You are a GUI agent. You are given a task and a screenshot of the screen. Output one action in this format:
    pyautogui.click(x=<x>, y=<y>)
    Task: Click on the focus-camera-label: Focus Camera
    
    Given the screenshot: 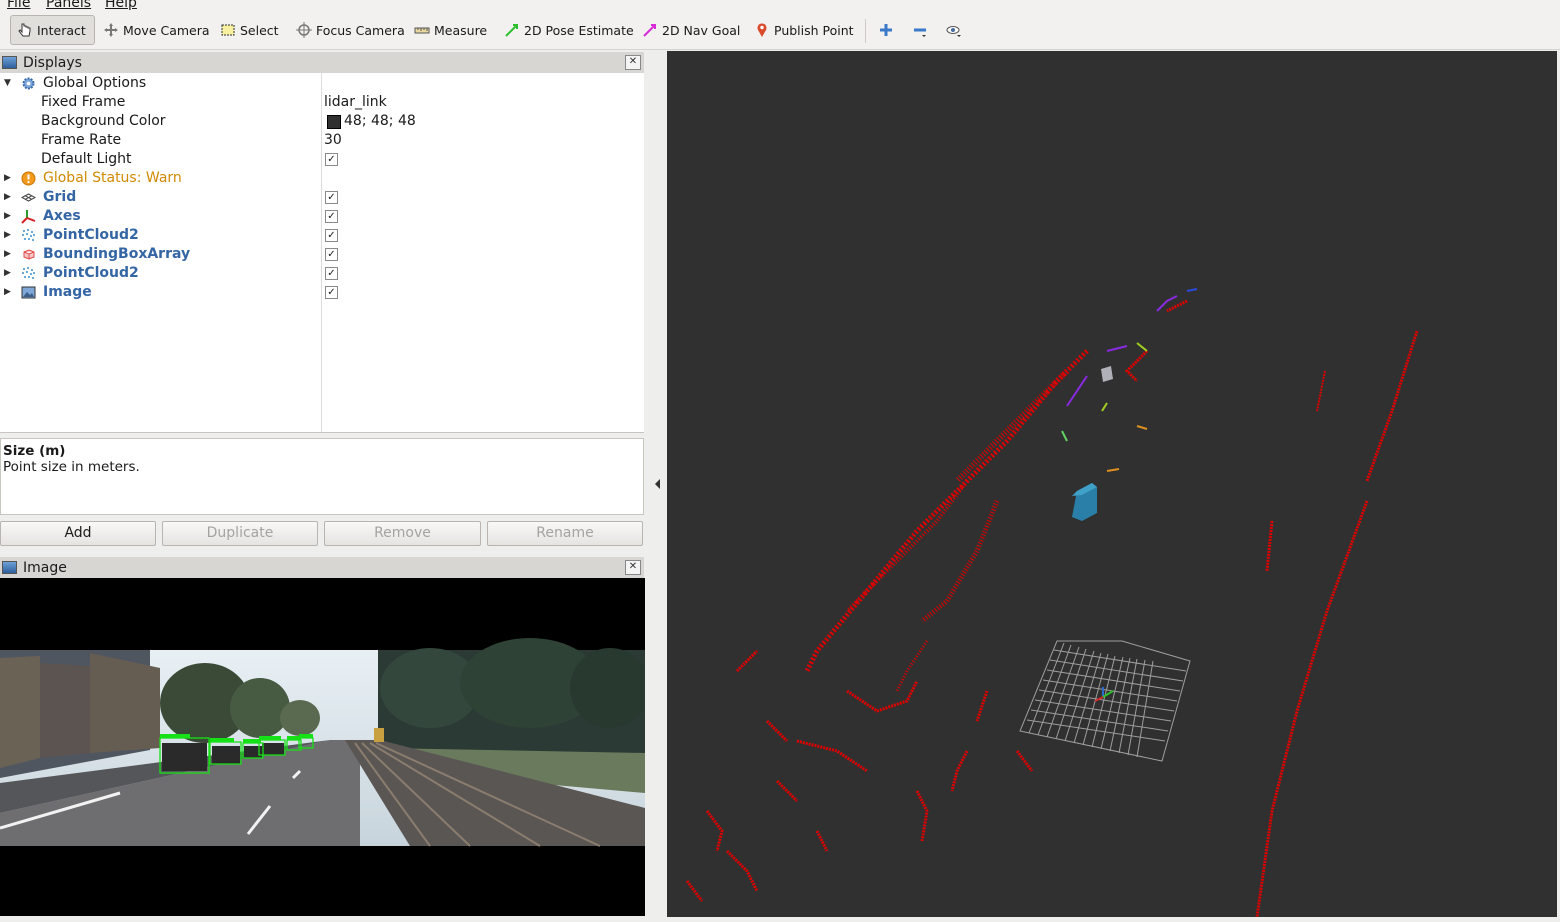 What is the action you would take?
    pyautogui.click(x=360, y=30)
    